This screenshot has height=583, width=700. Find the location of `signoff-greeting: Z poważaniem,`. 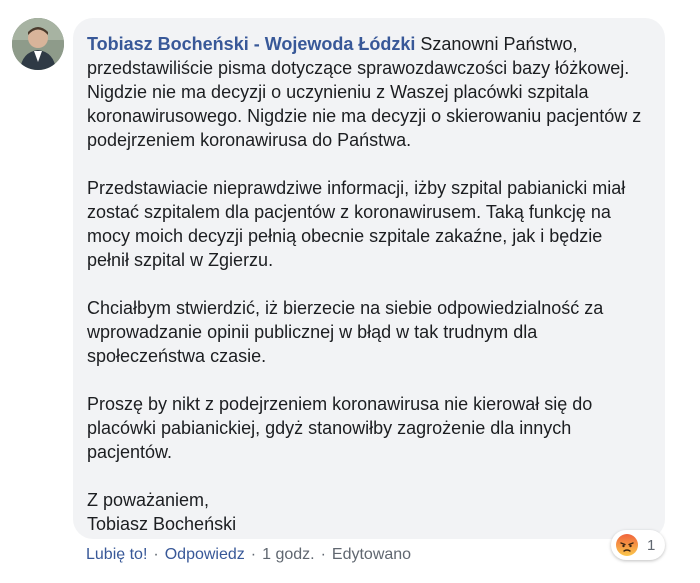

signoff-greeting: Z poważaniem, is located at coordinates (148, 500).